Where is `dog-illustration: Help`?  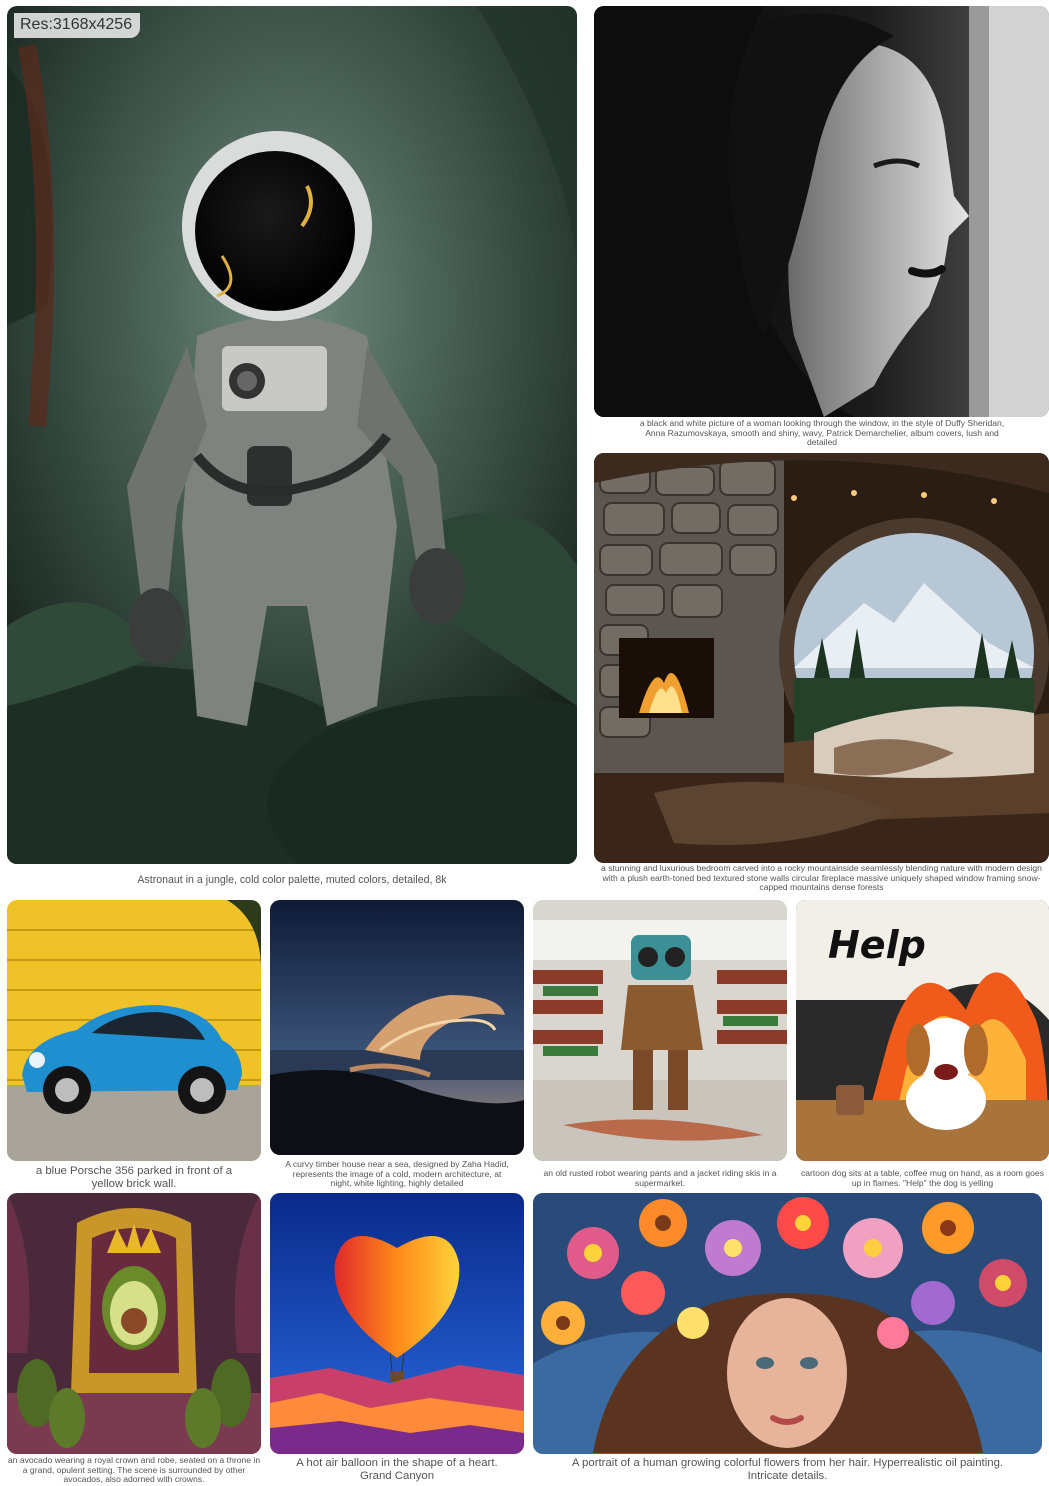
dog-illustration: Help is located at coordinates (922, 1030).